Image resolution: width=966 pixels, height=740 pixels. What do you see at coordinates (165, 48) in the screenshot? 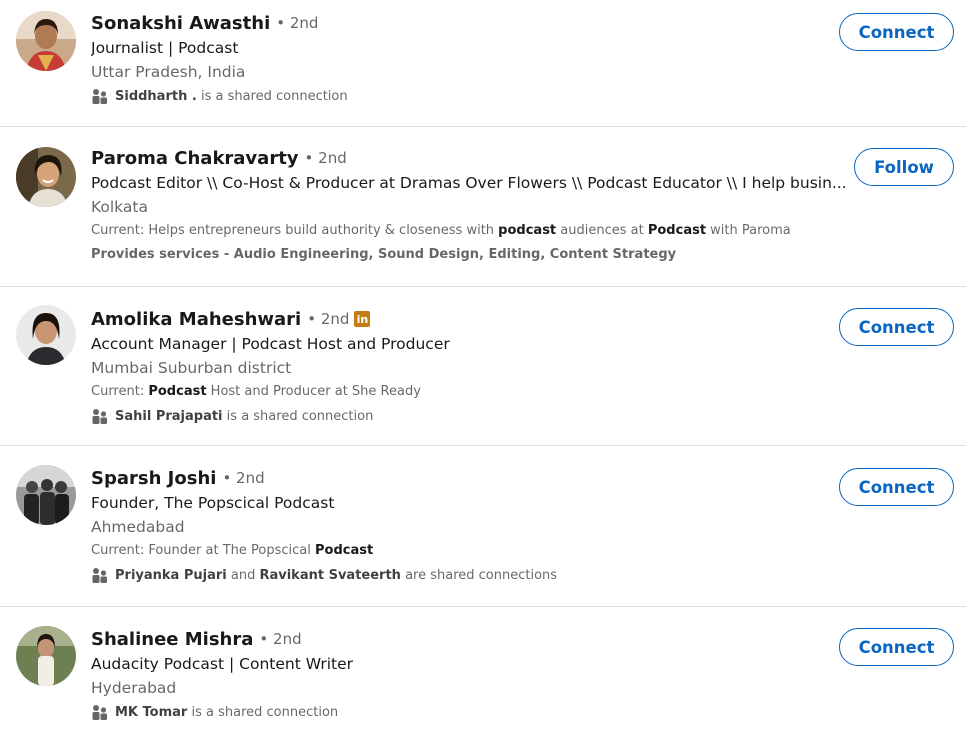
I see `profile-headline: Journalist | Podcast` at bounding box center [165, 48].